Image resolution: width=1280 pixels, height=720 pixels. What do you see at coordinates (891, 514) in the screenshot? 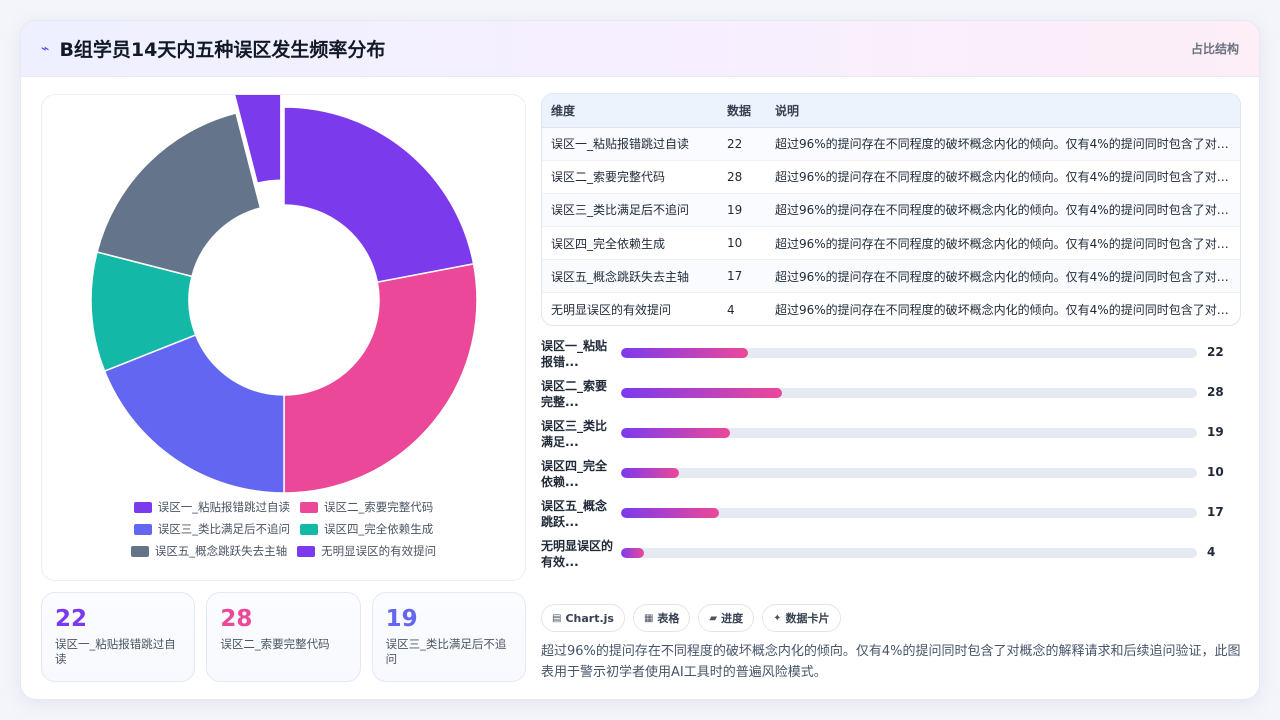
I see `bar-row: 误区五_概念跳跃... 17` at bounding box center [891, 514].